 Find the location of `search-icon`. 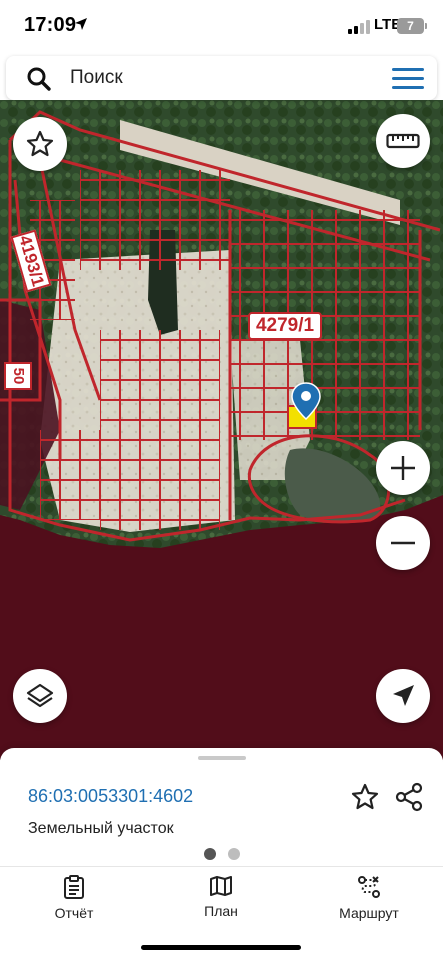

search-icon is located at coordinates (39, 79).